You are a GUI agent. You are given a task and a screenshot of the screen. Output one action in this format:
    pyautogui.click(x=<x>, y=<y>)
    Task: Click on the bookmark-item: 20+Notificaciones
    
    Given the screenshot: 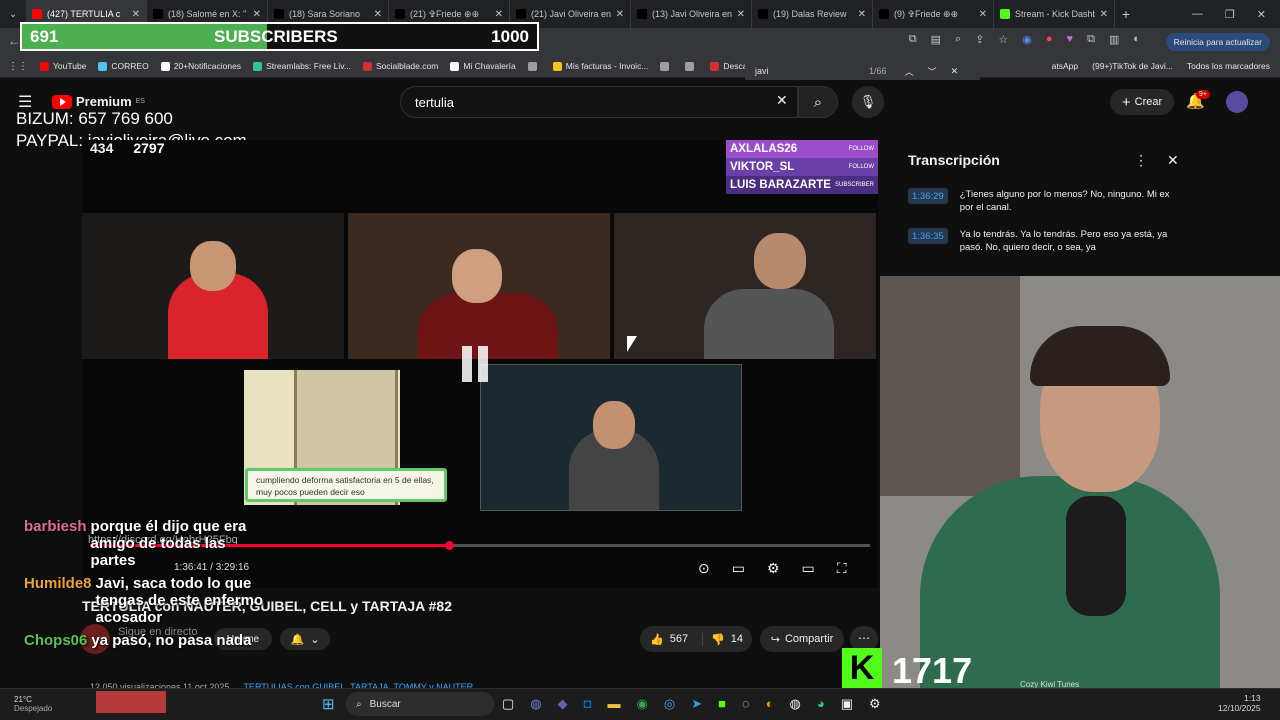 What is the action you would take?
    pyautogui.click(x=200, y=66)
    